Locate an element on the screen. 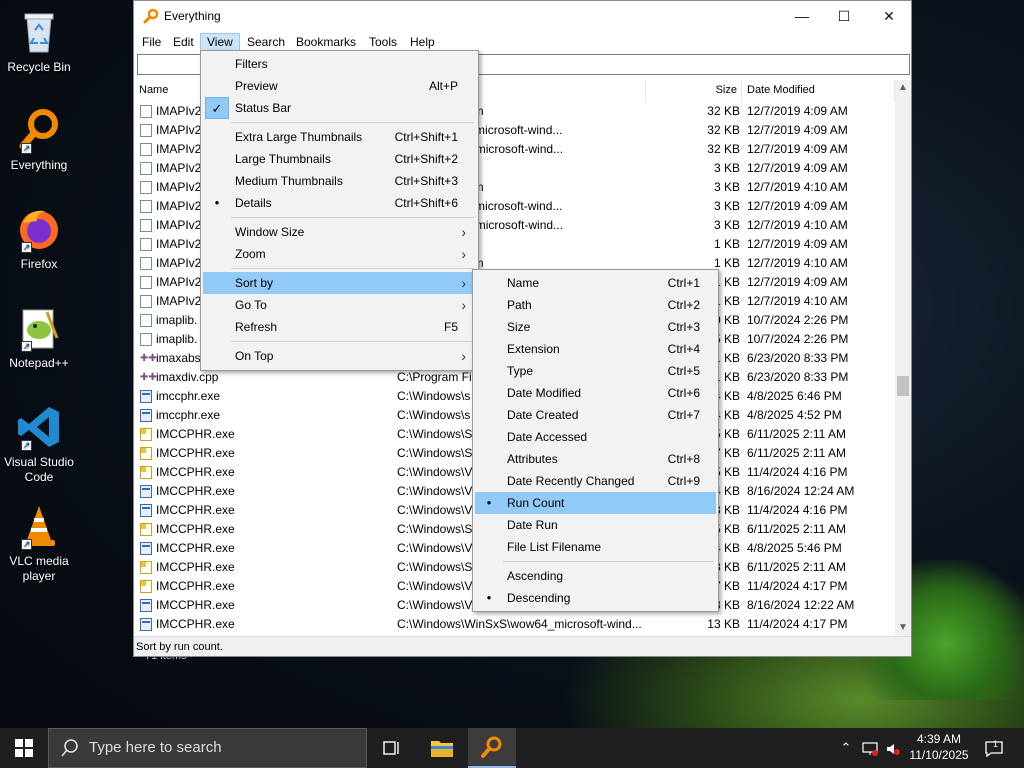 This screenshot has width=1024, height=768. view_menu-item-filters: Filters is located at coordinates (339, 64).